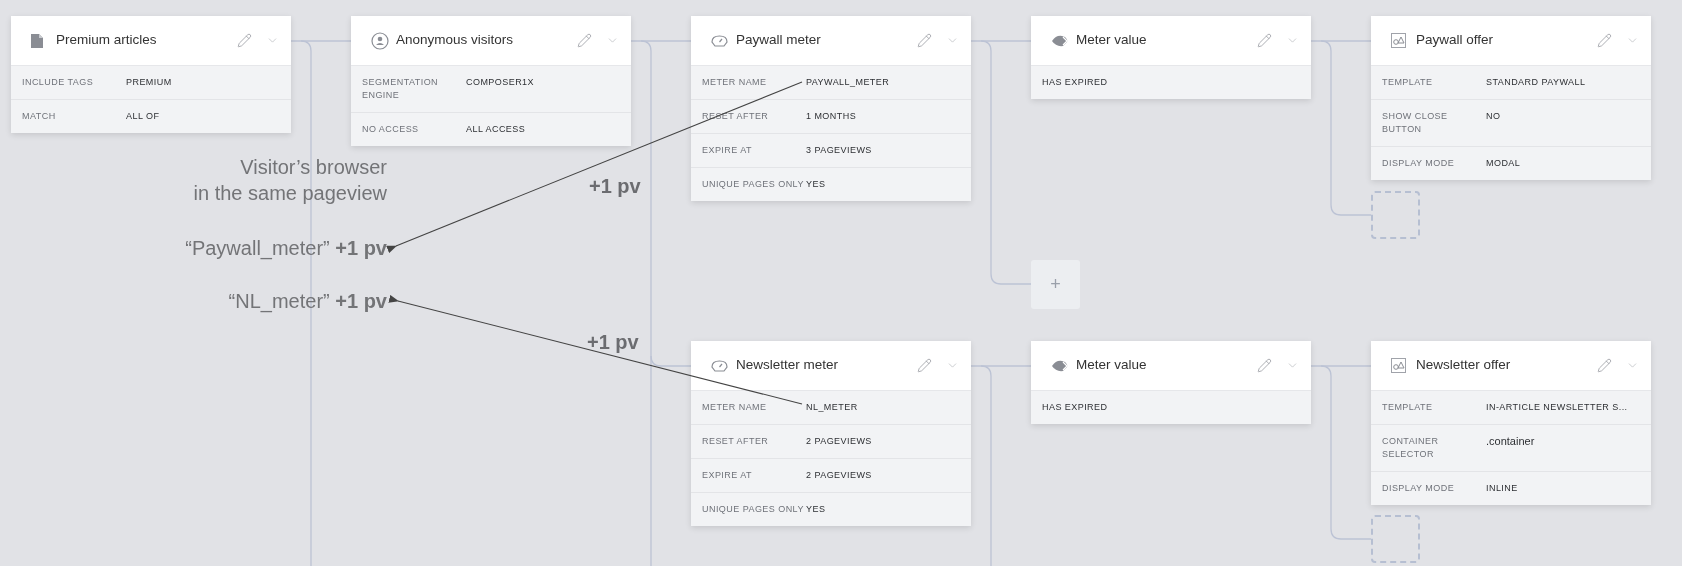 This screenshot has width=1682, height=566. What do you see at coordinates (290, 180) in the screenshot?
I see `annotation-text: Visitor’s browser in the same pageview` at bounding box center [290, 180].